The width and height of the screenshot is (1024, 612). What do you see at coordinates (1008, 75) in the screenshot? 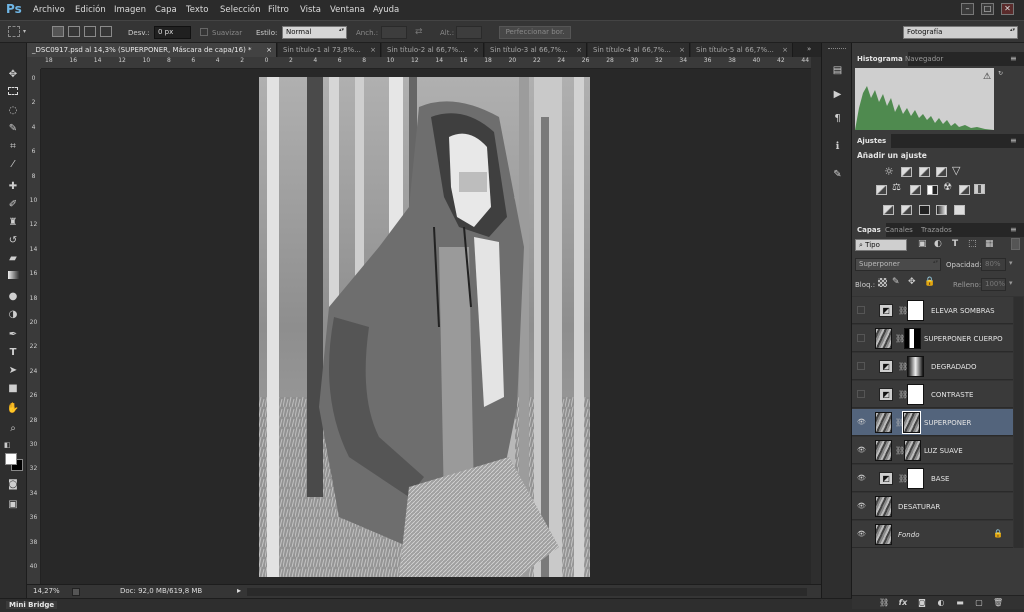
I see `histogram-refresh-icon: ↻` at bounding box center [1008, 75].